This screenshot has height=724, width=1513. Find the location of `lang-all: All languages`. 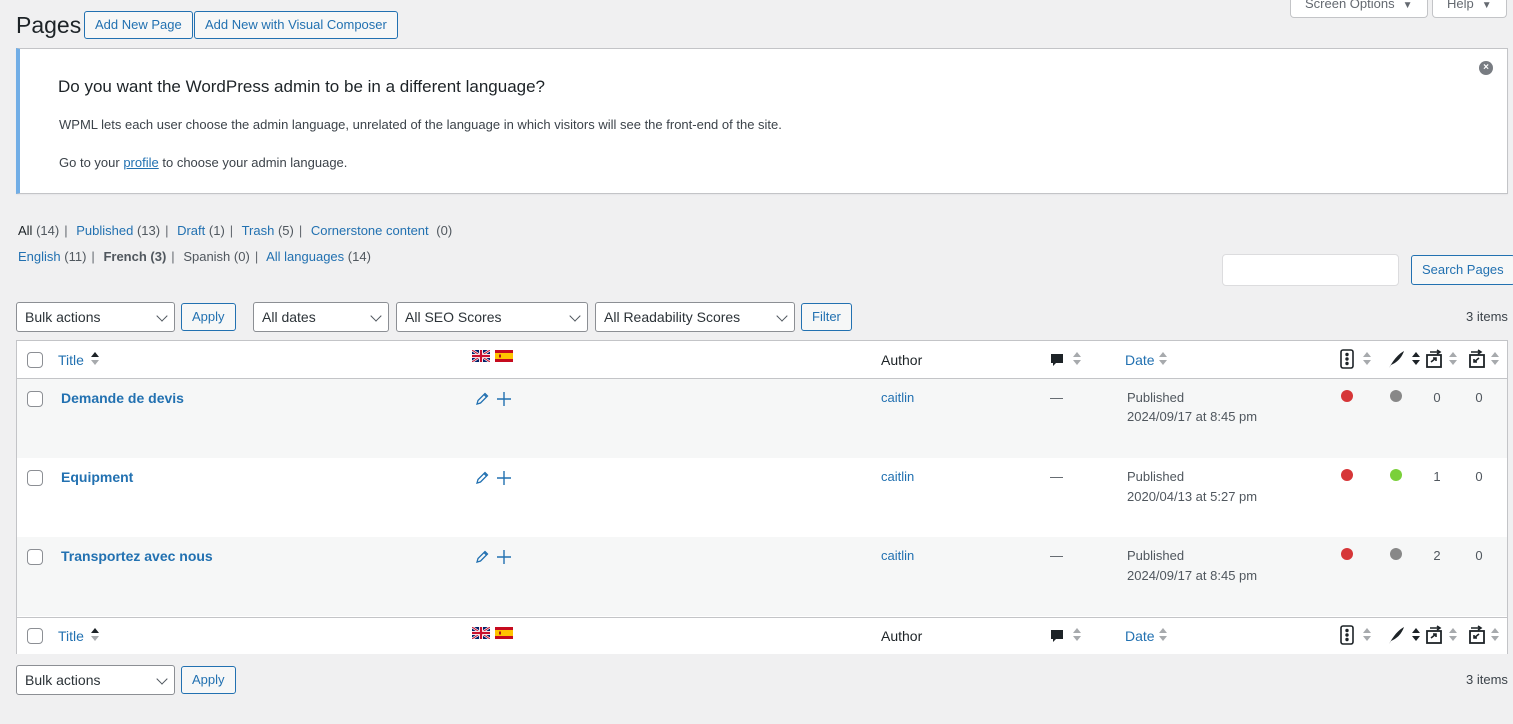

lang-all: All languages is located at coordinates (305, 256).